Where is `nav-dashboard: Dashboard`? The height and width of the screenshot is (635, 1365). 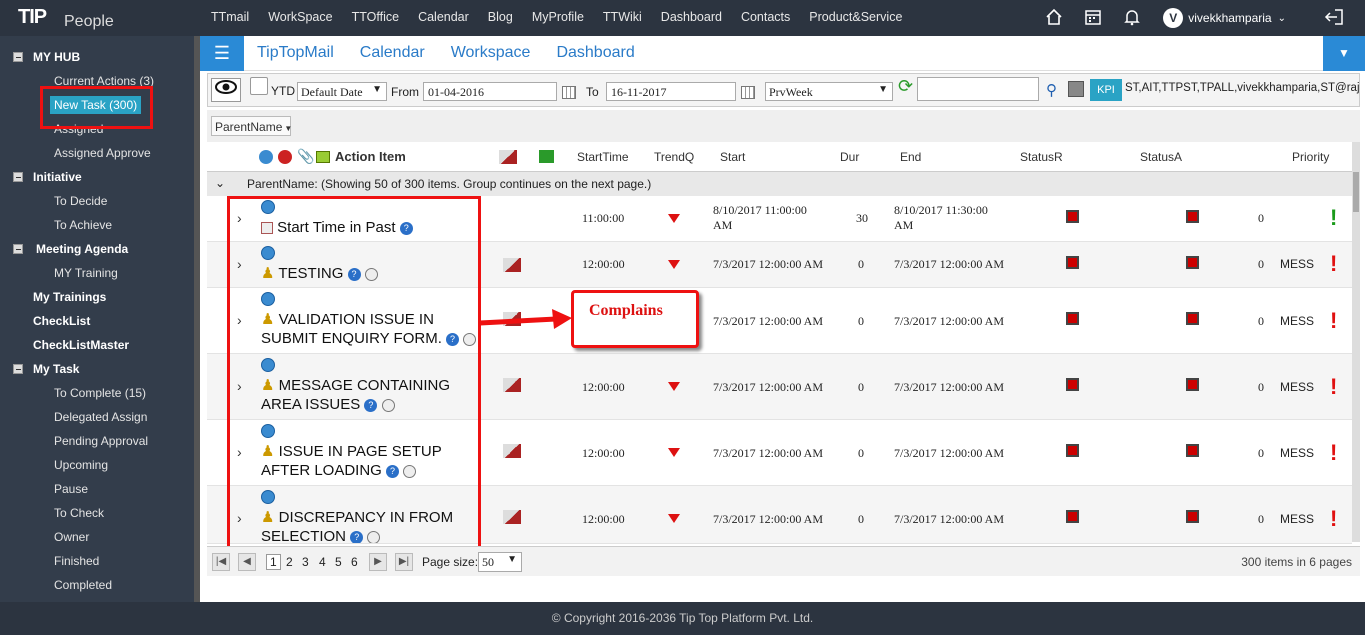
nav-dashboard: Dashboard is located at coordinates (691, 17).